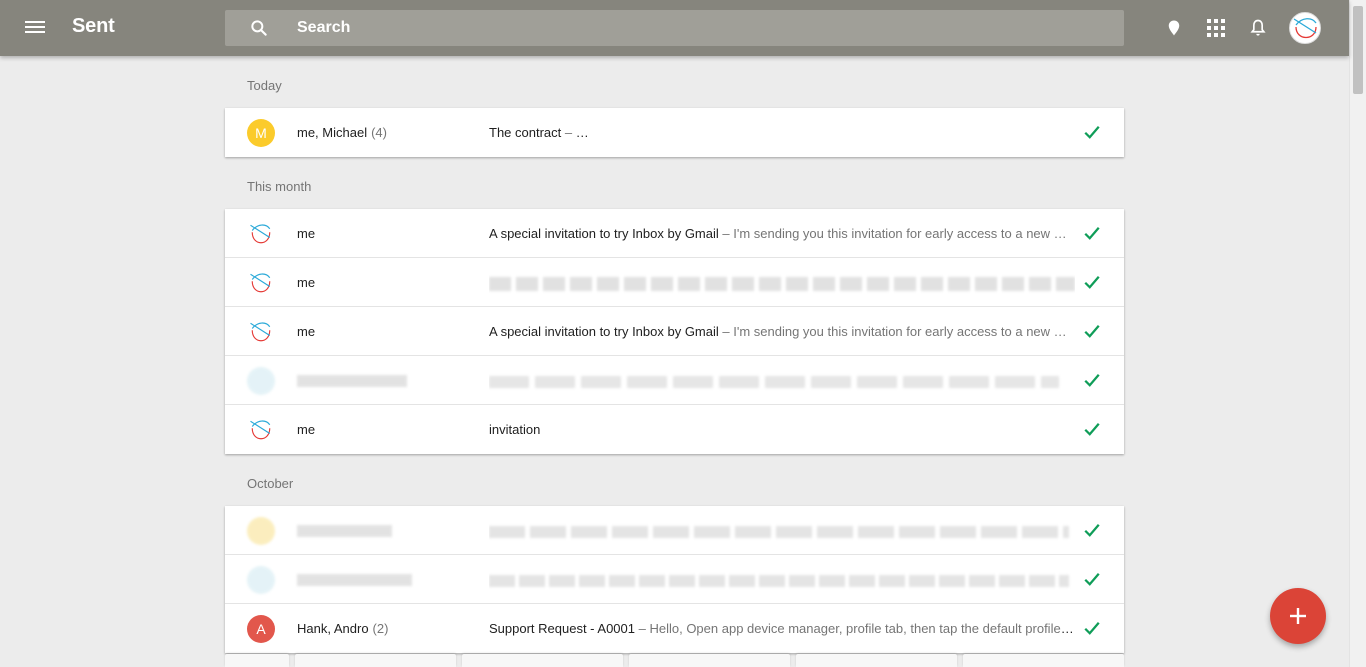  I want to click on scrollbar-thumb, so click(1358, 50).